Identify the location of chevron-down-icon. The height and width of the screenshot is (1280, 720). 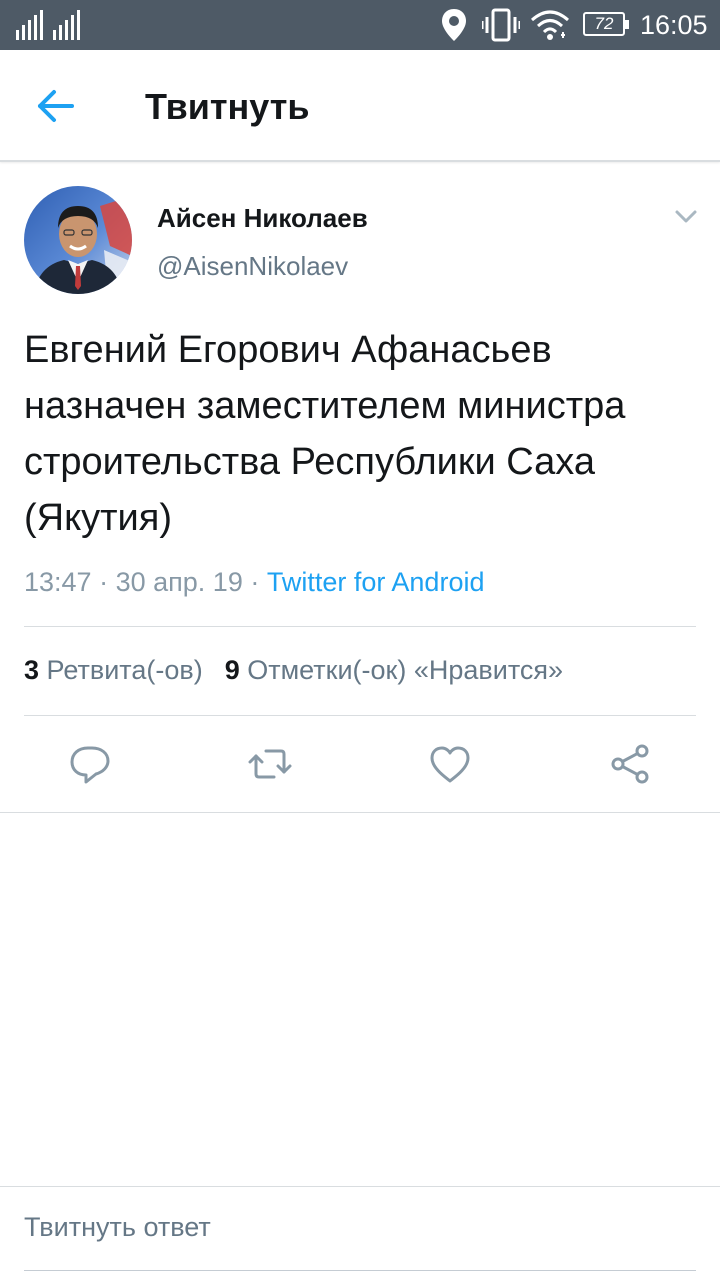
(686, 216).